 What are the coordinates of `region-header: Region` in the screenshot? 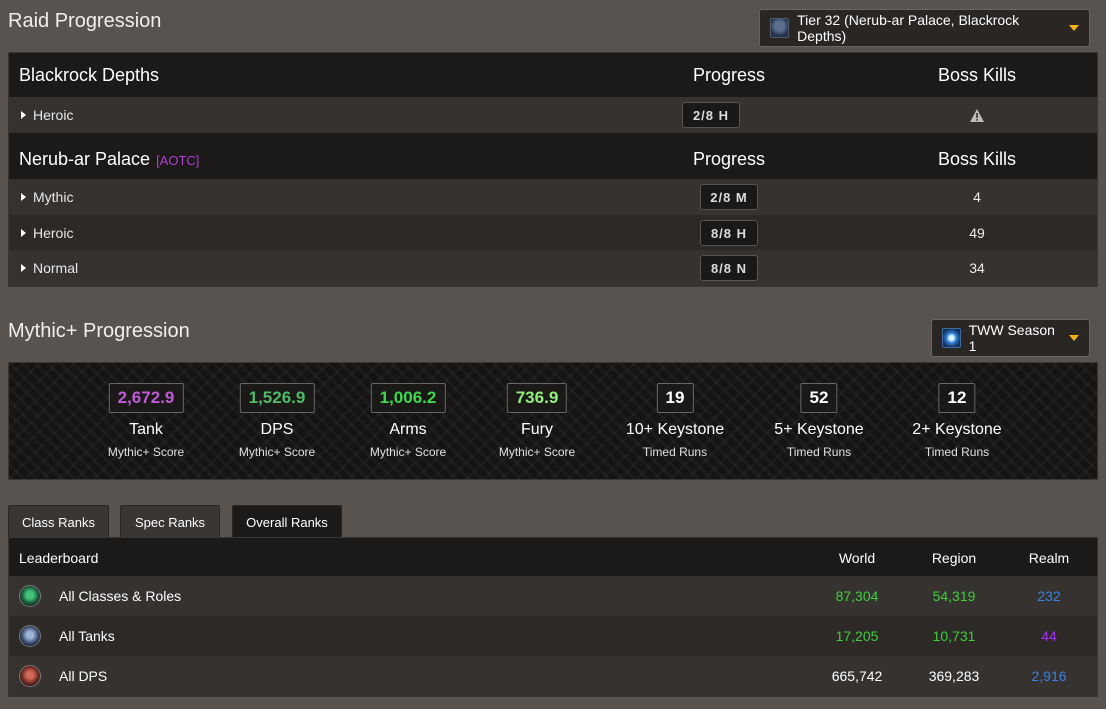 It's located at (954, 558).